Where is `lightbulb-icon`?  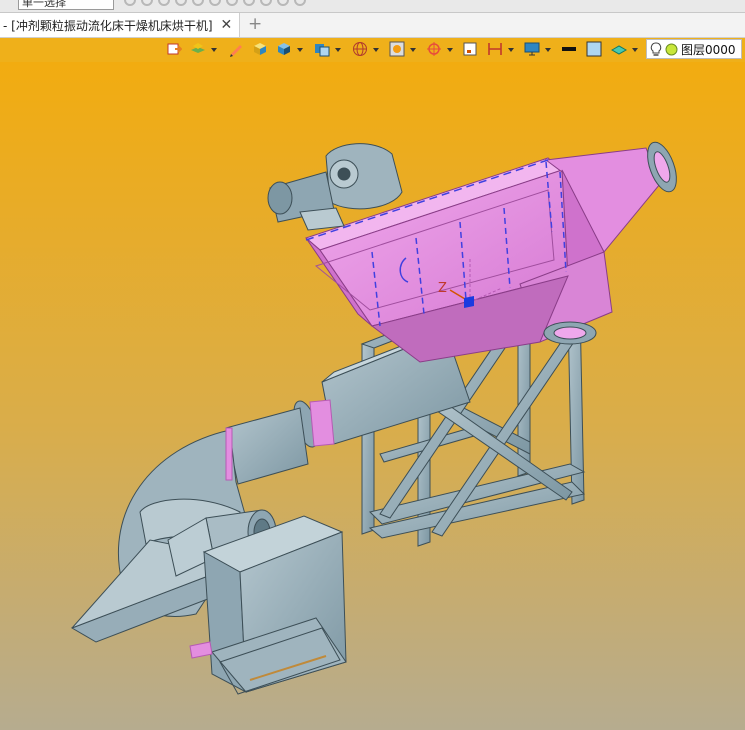
lightbulb-icon is located at coordinates (656, 49).